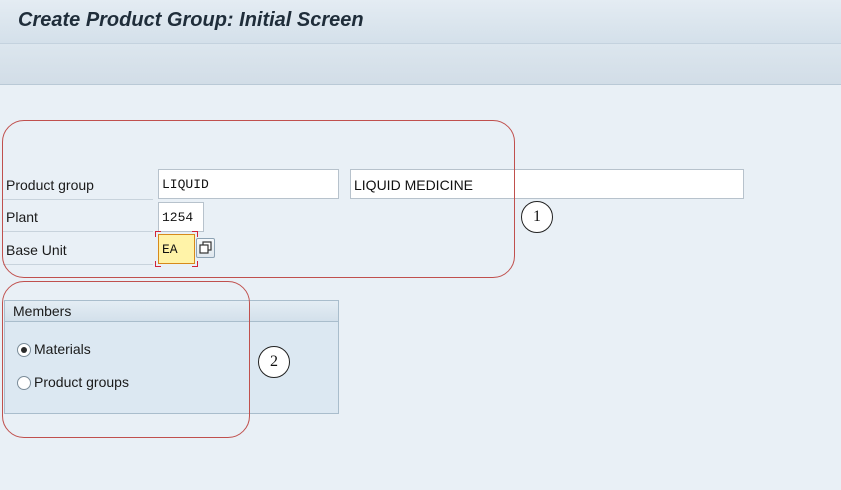 This screenshot has width=841, height=490. What do you see at coordinates (191, 20) in the screenshot?
I see `screen-title: Create Product Group: Initial Screen` at bounding box center [191, 20].